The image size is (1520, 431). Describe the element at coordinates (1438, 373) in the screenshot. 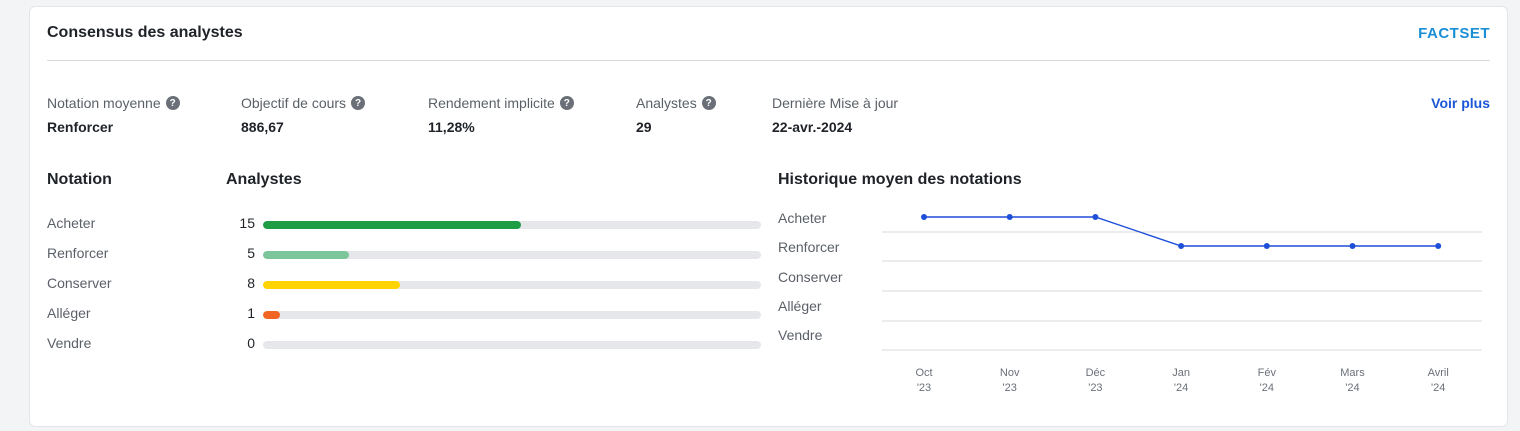

I see `x-tick-month: Avril` at that location.